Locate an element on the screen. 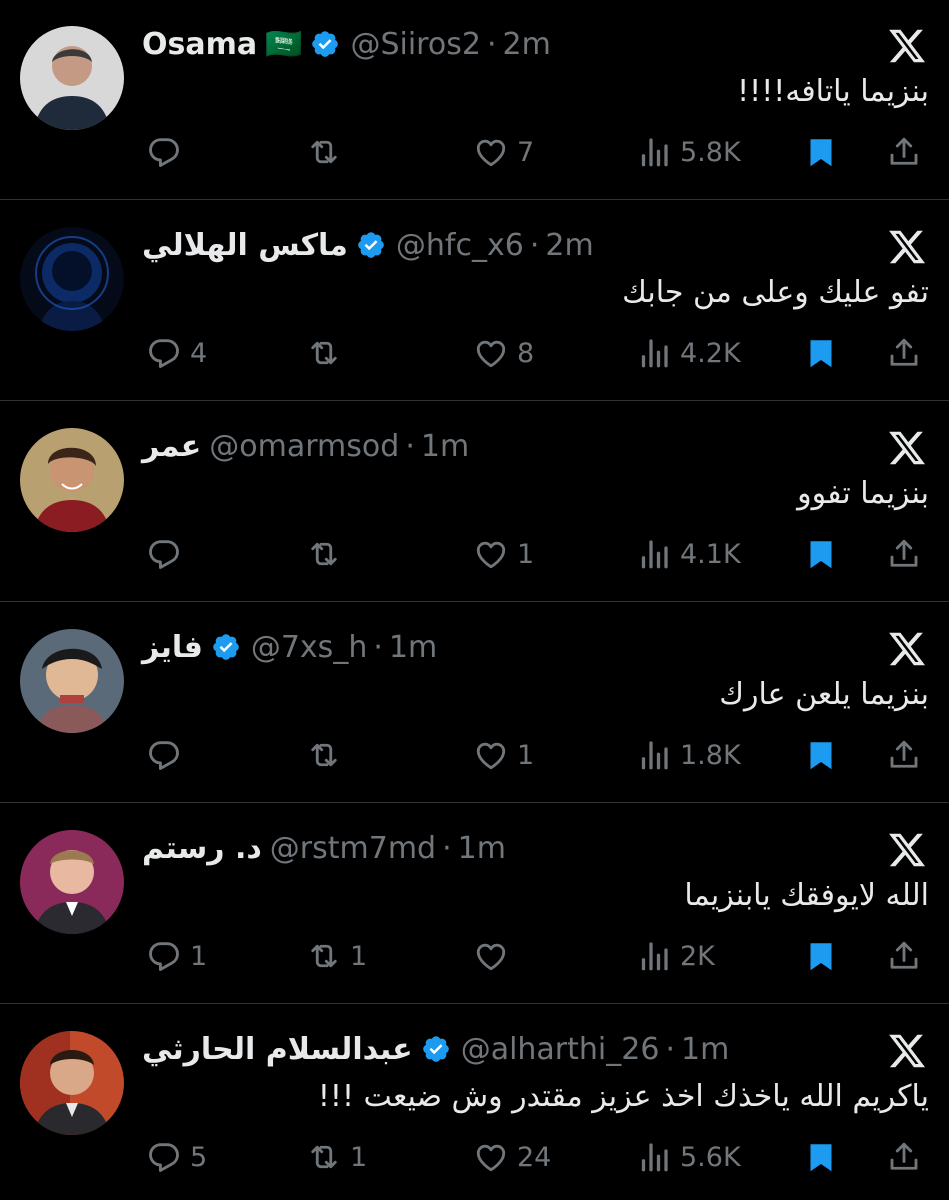  views-button: 5.6K is located at coordinates (688, 1157).